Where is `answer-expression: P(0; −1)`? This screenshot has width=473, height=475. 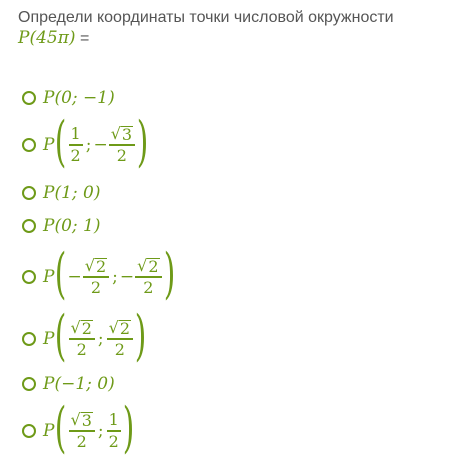 answer-expression: P(0; −1) is located at coordinates (79, 98).